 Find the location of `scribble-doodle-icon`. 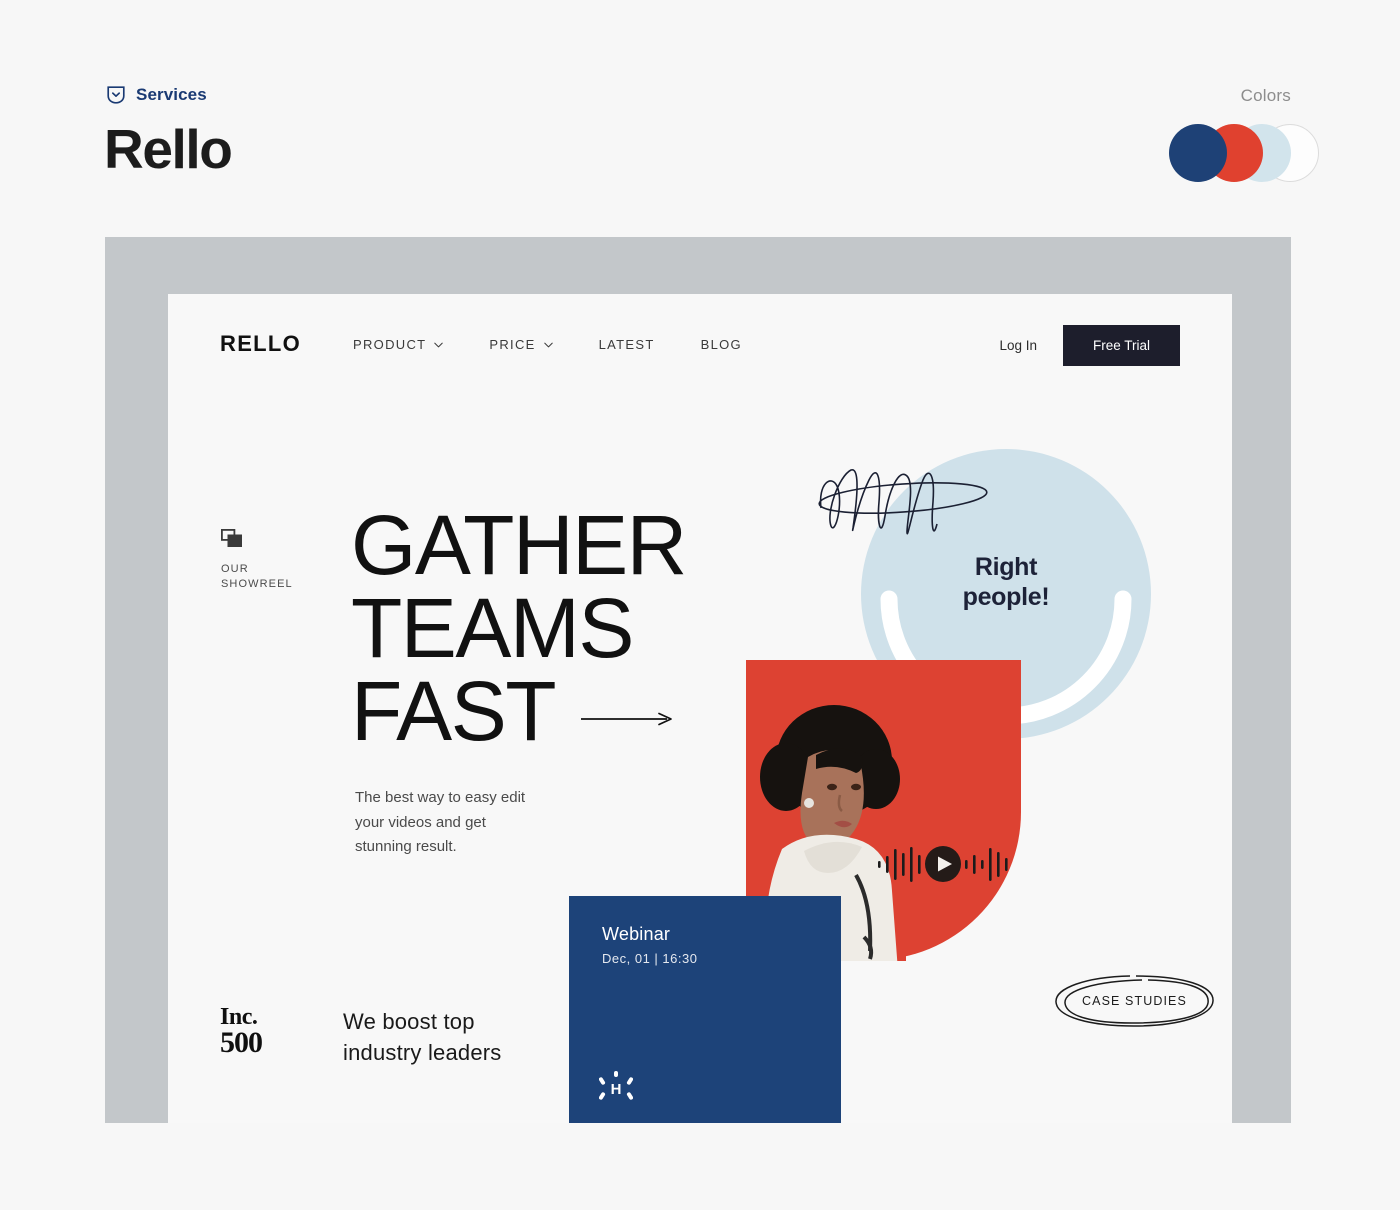

scribble-doodle-icon is located at coordinates (903, 502).